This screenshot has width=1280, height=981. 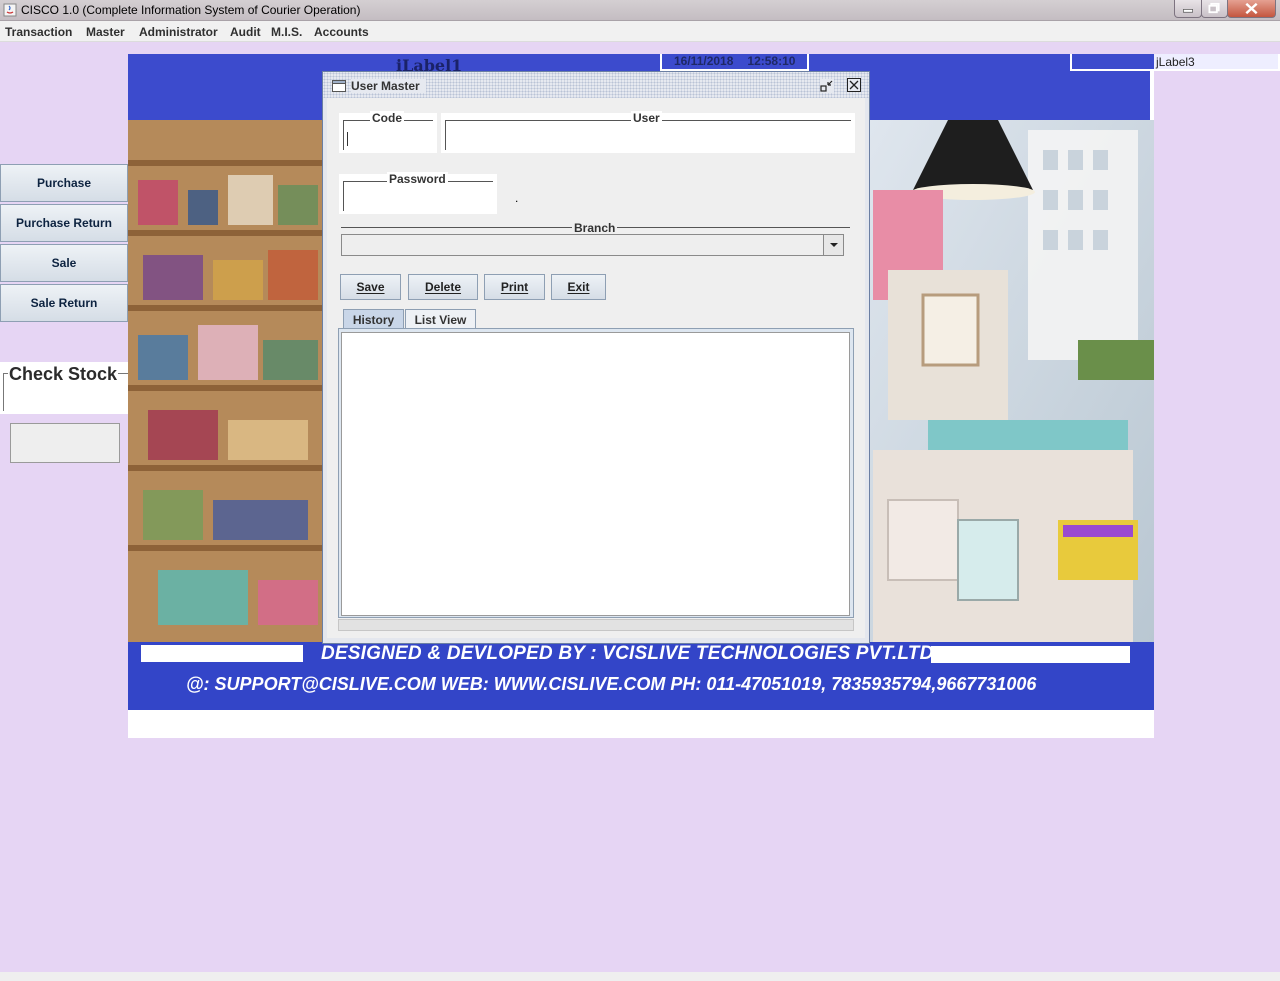 I want to click on maximize-button, so click(x=1214, y=9).